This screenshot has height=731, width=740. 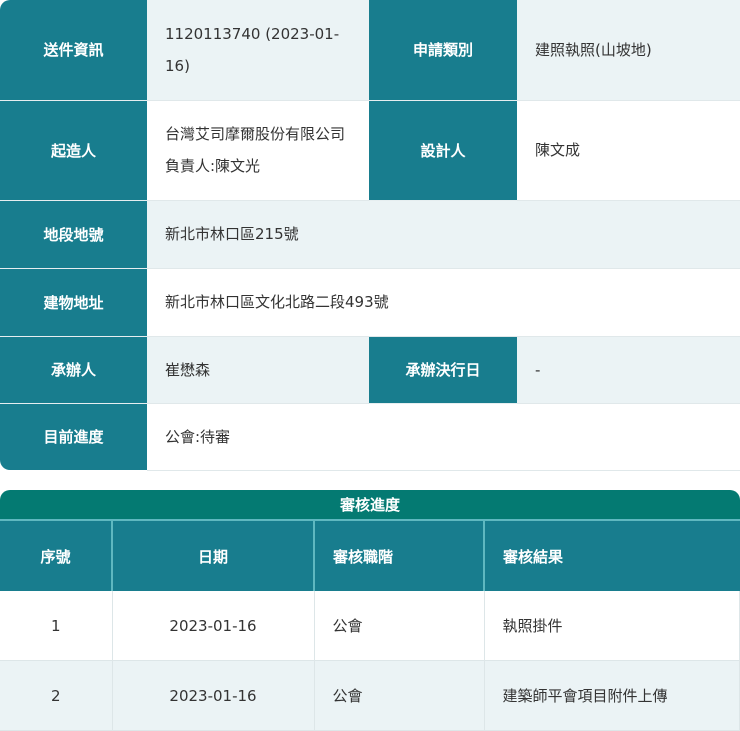 What do you see at coordinates (443, 150) in the screenshot?
I see `designer-label: 設計人` at bounding box center [443, 150].